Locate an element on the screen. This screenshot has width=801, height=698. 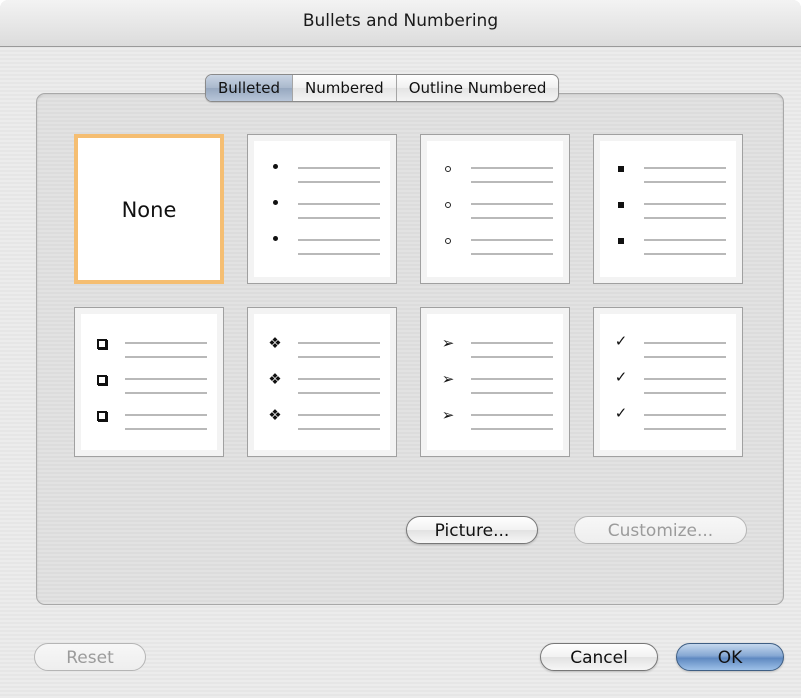
cancel-button: Cancel is located at coordinates (599, 657).